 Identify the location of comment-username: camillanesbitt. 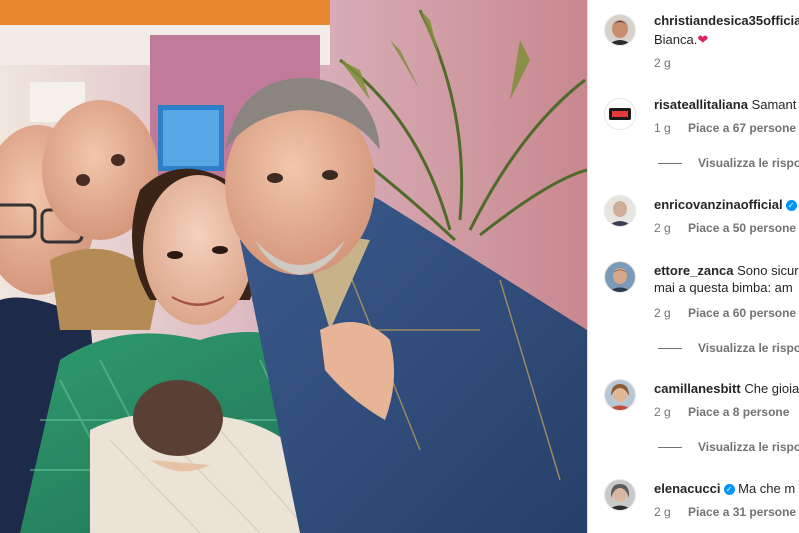
(697, 388).